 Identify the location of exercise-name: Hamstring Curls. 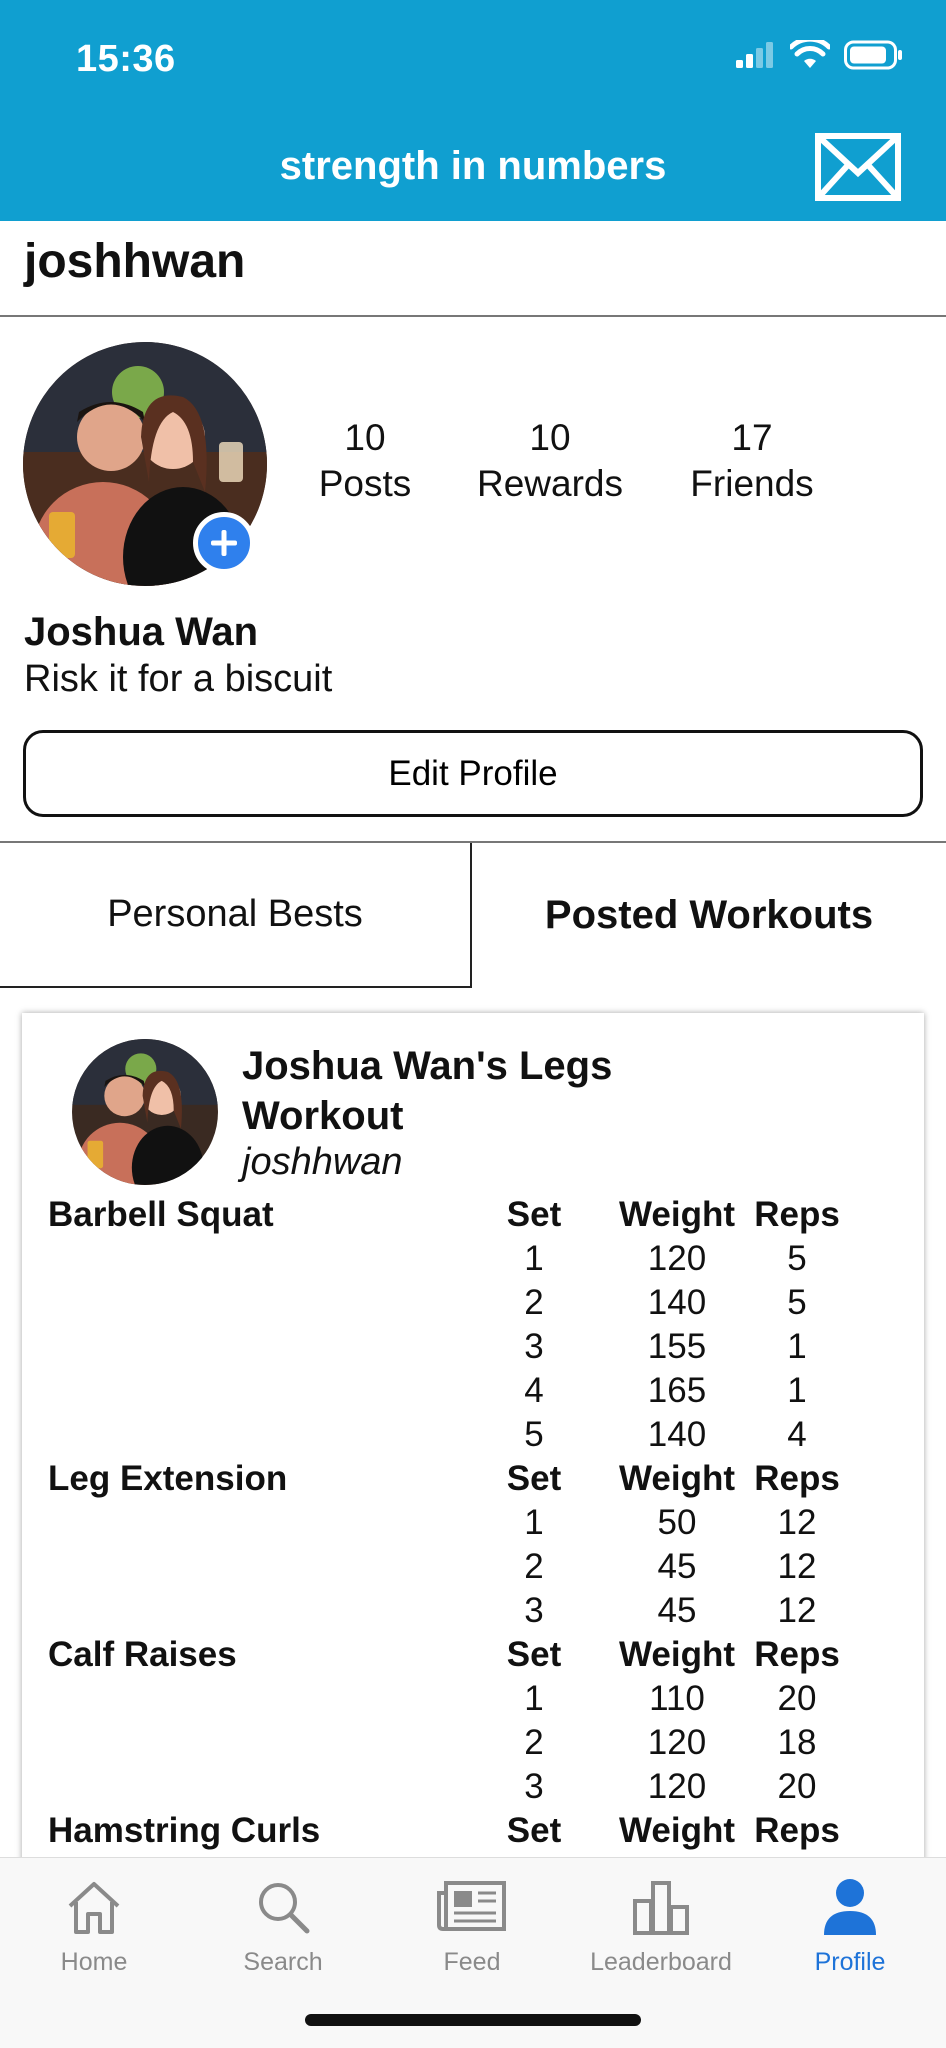
(184, 1830).